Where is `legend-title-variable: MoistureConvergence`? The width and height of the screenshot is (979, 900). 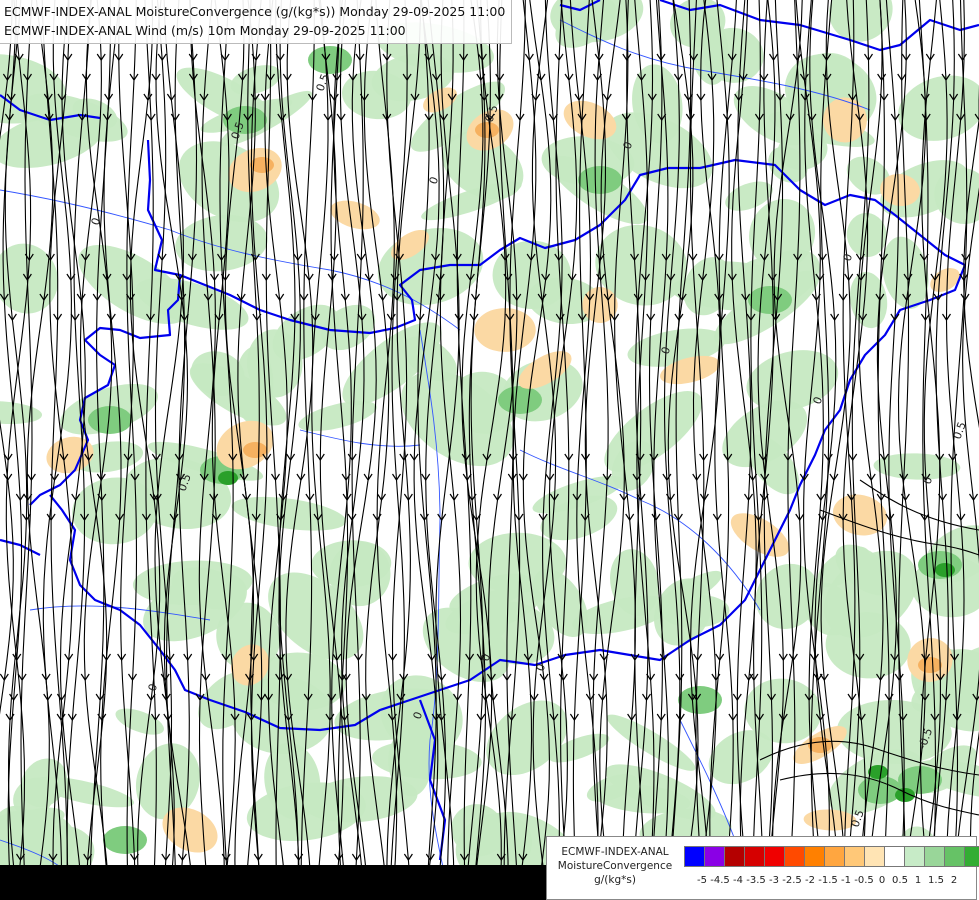
legend-title-variable: MoistureConvergence is located at coordinates (615, 866).